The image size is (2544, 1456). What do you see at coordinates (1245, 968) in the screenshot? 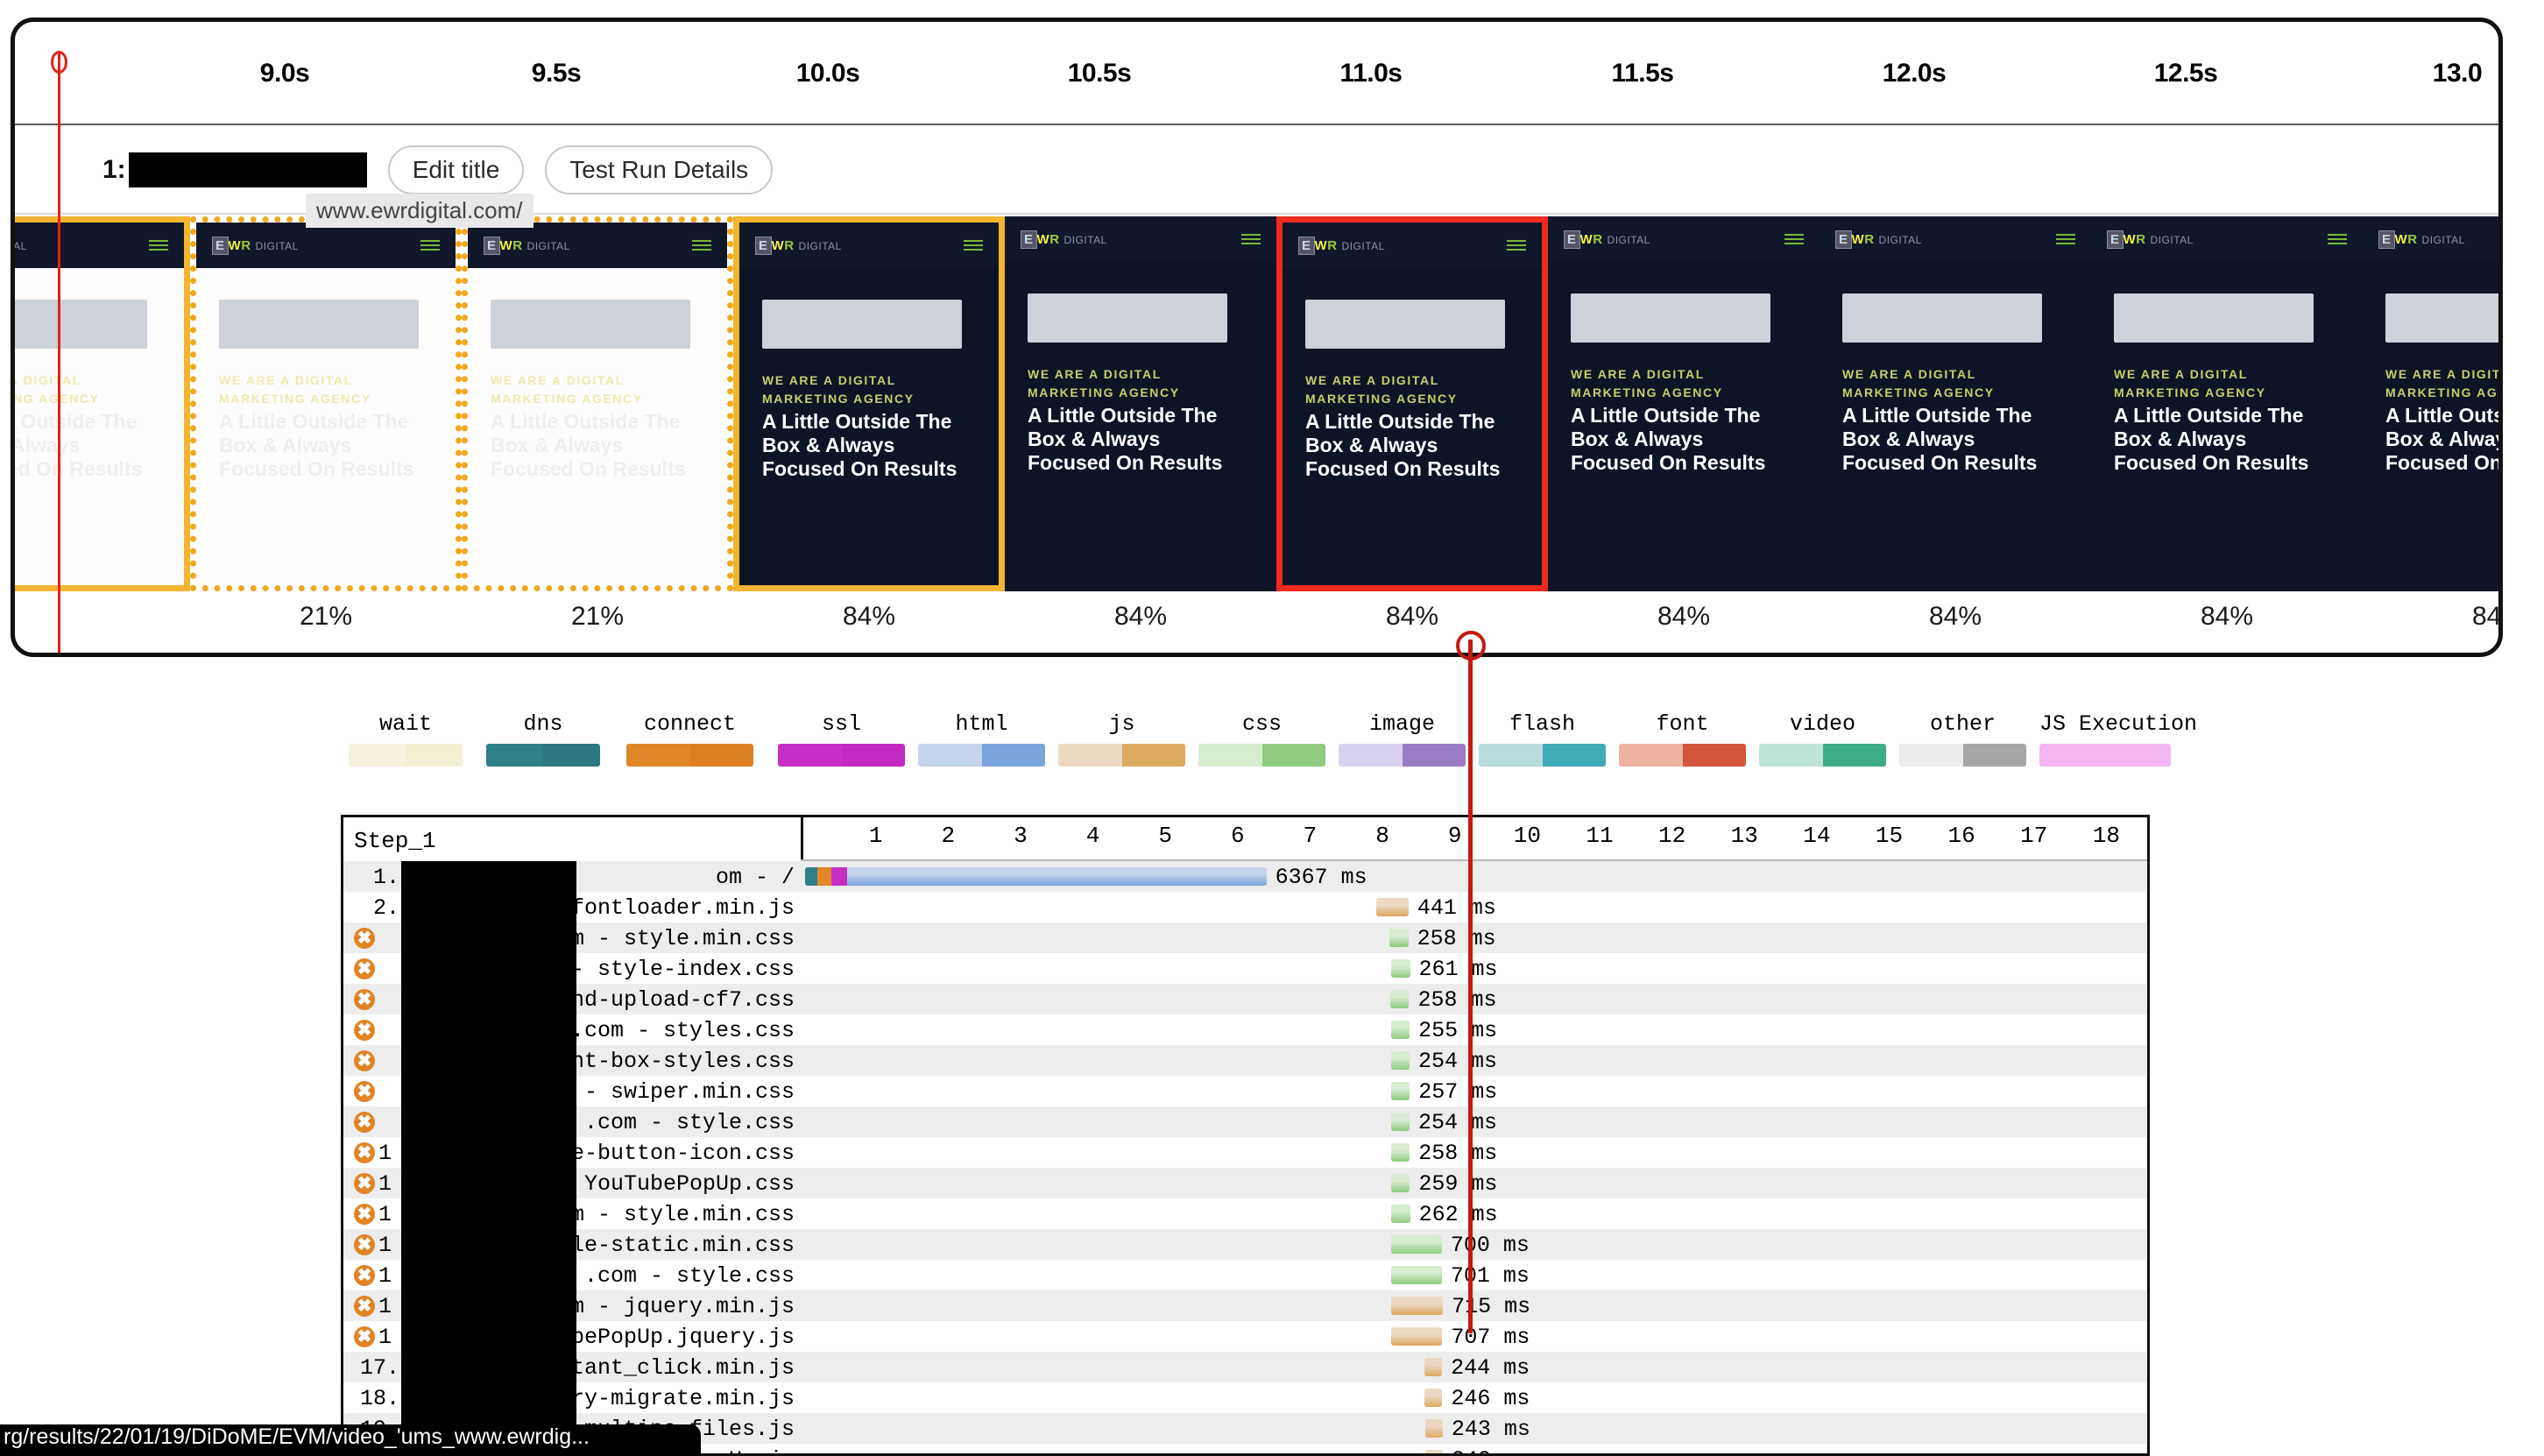
I see `request-row: ✖ ..- style-index.css 261 ms` at bounding box center [1245, 968].